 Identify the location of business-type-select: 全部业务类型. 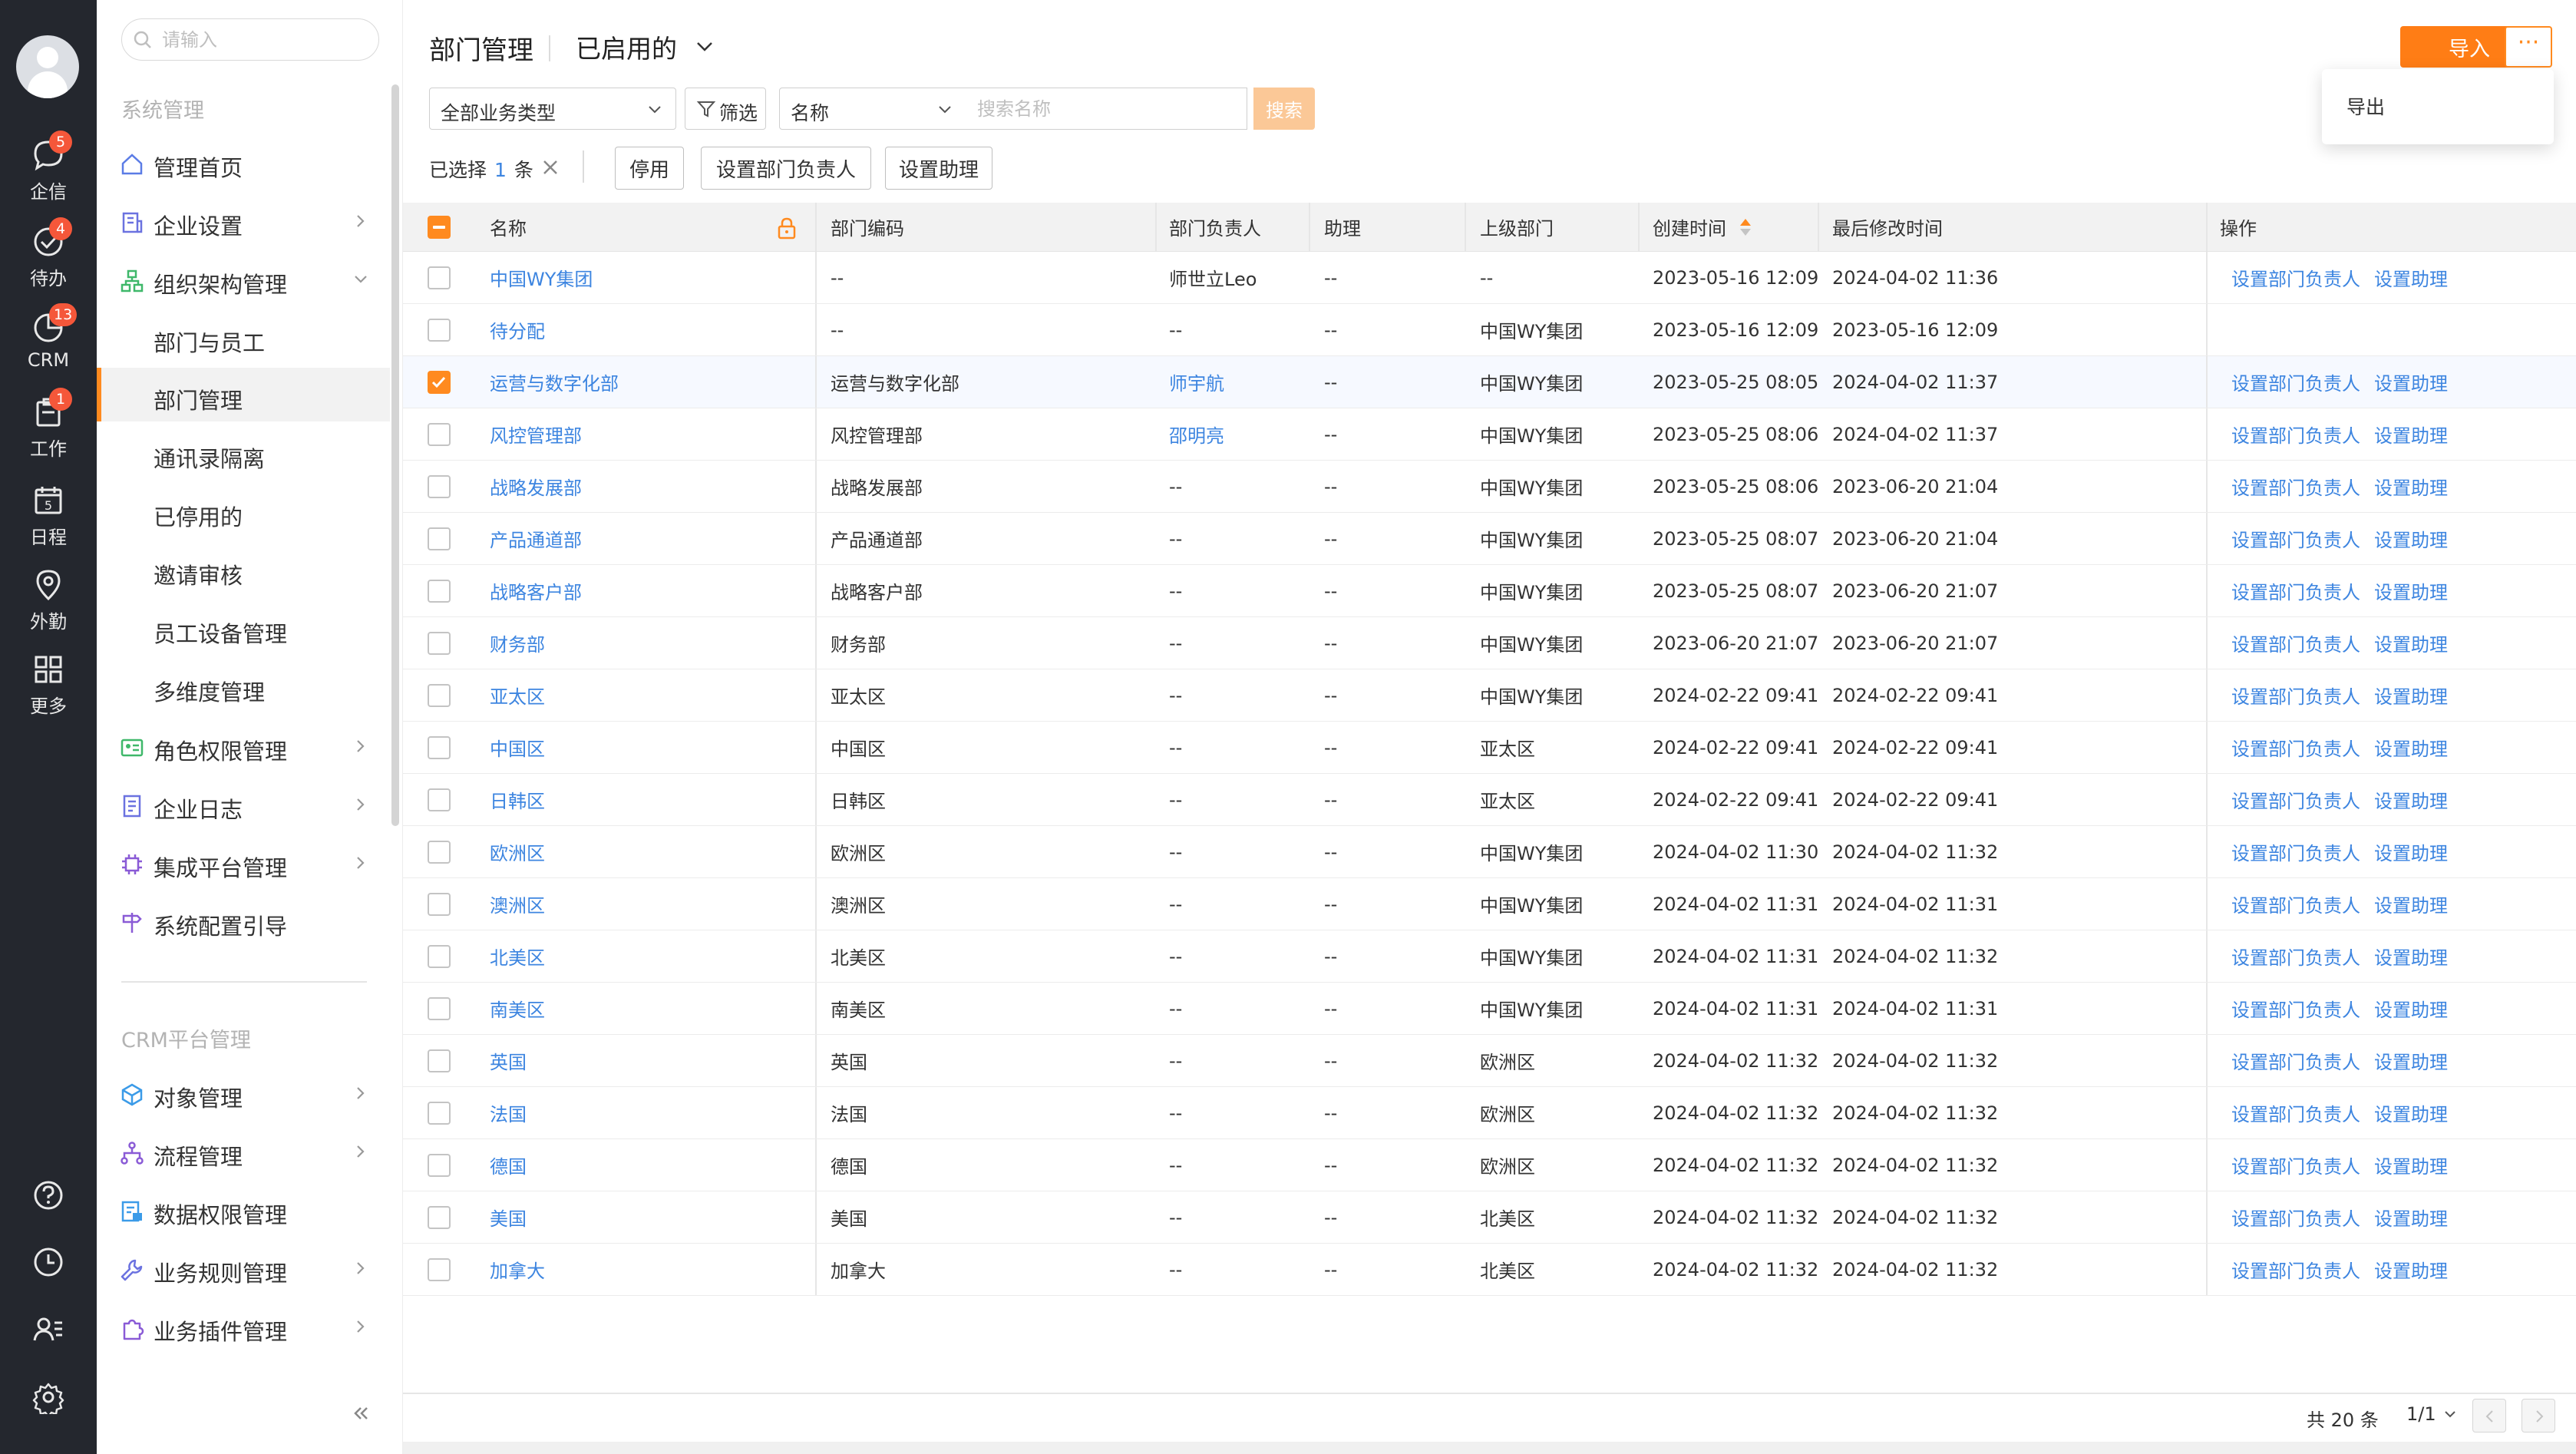
(552, 109).